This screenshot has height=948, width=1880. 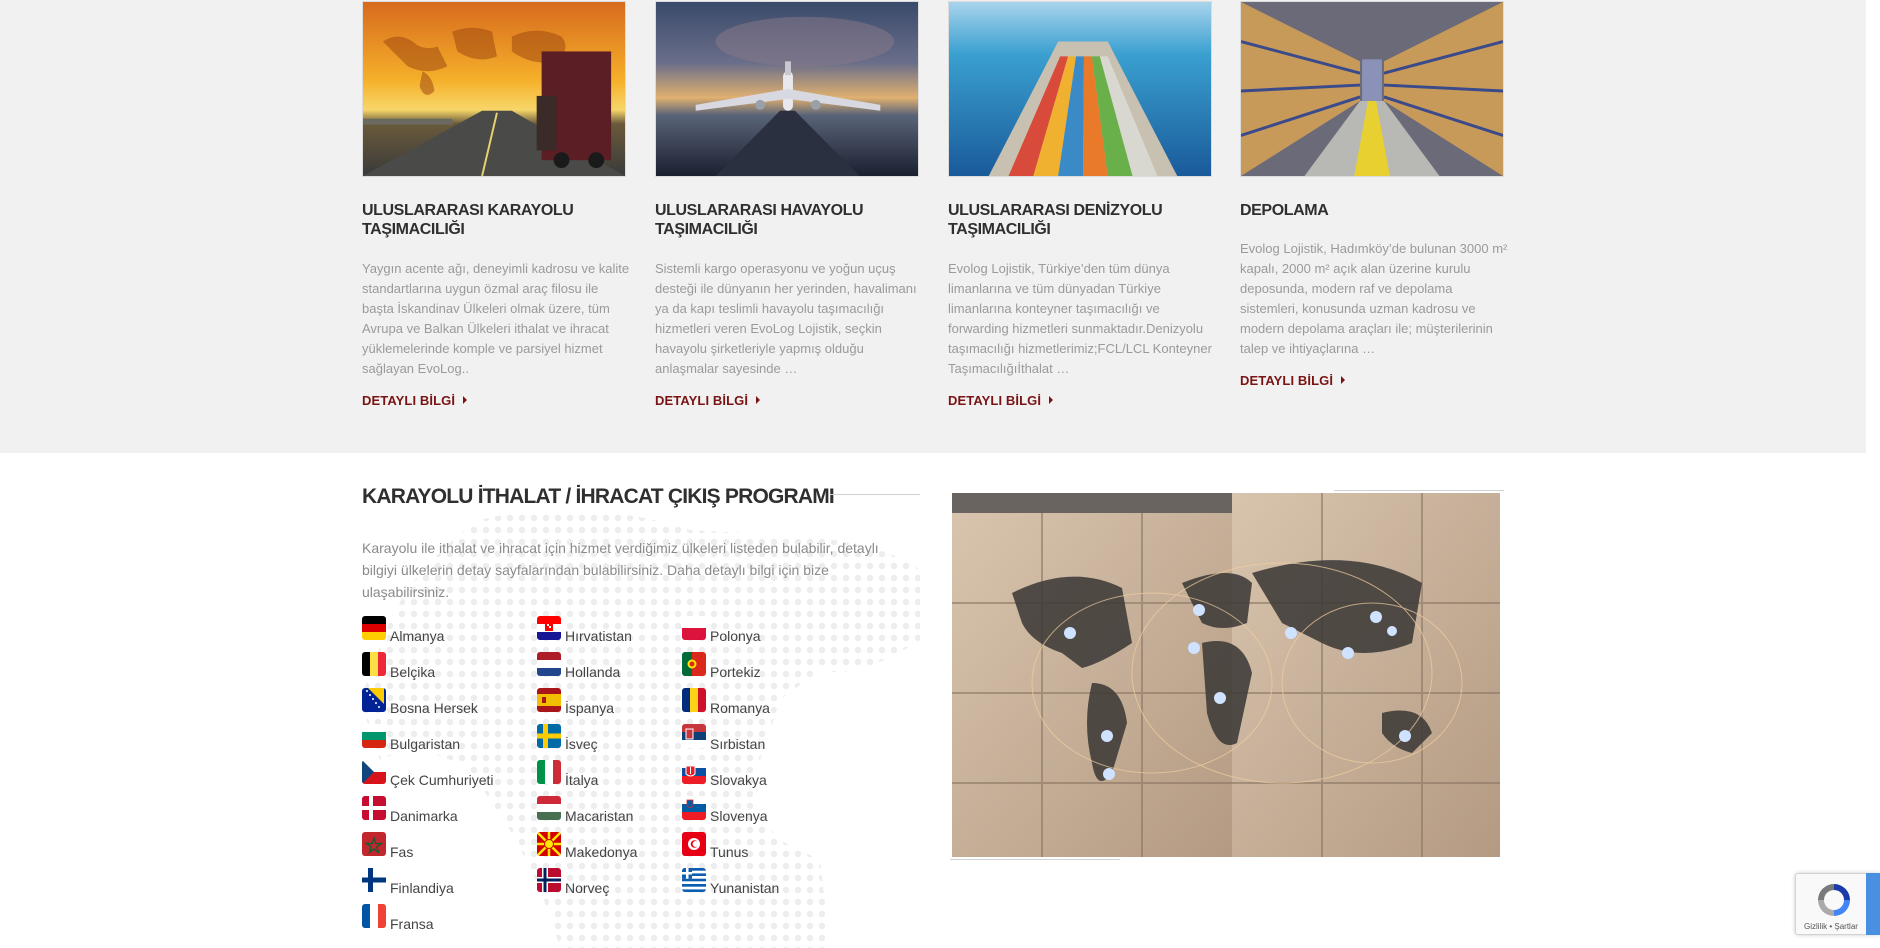 I want to click on france-flag-icon, so click(x=374, y=916).